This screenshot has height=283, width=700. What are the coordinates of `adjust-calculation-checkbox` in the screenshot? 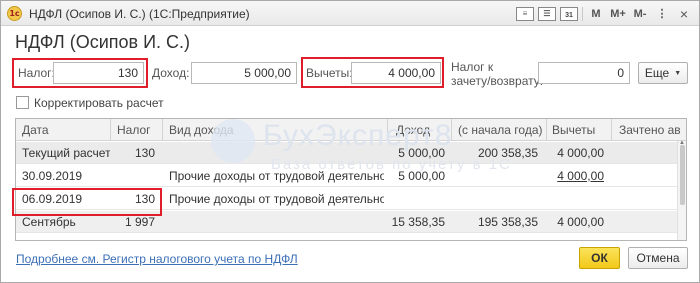 It's located at (22, 102).